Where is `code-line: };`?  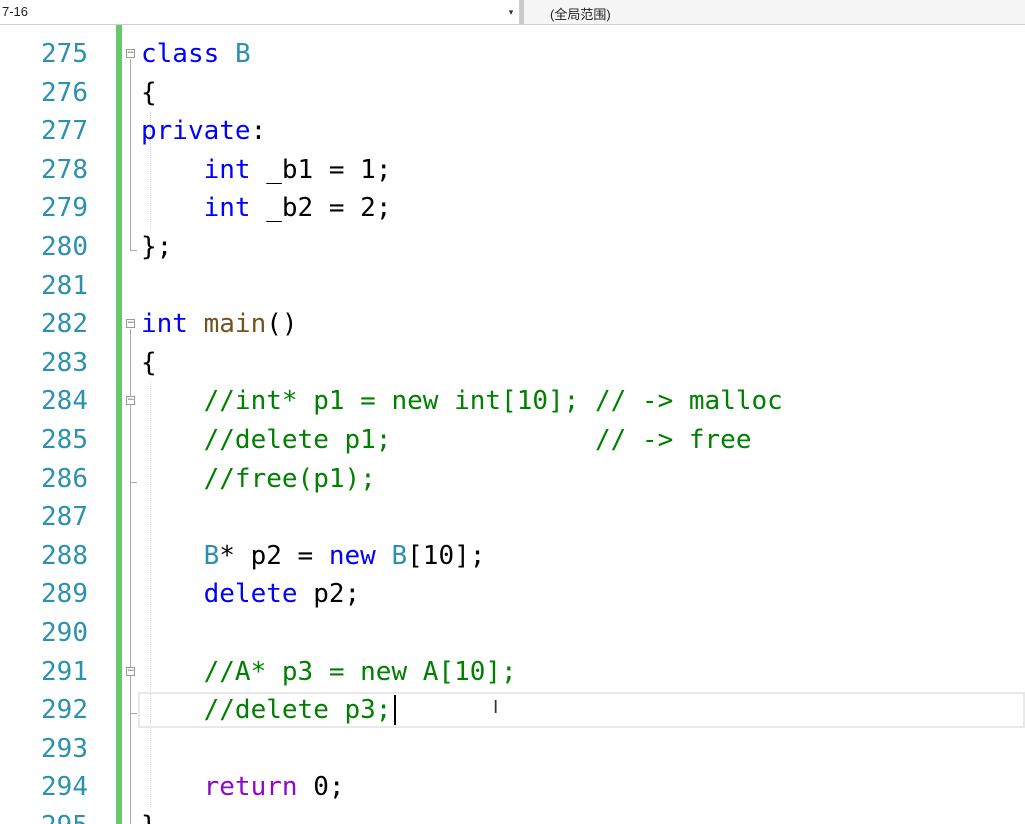 code-line: }; is located at coordinates (156, 247).